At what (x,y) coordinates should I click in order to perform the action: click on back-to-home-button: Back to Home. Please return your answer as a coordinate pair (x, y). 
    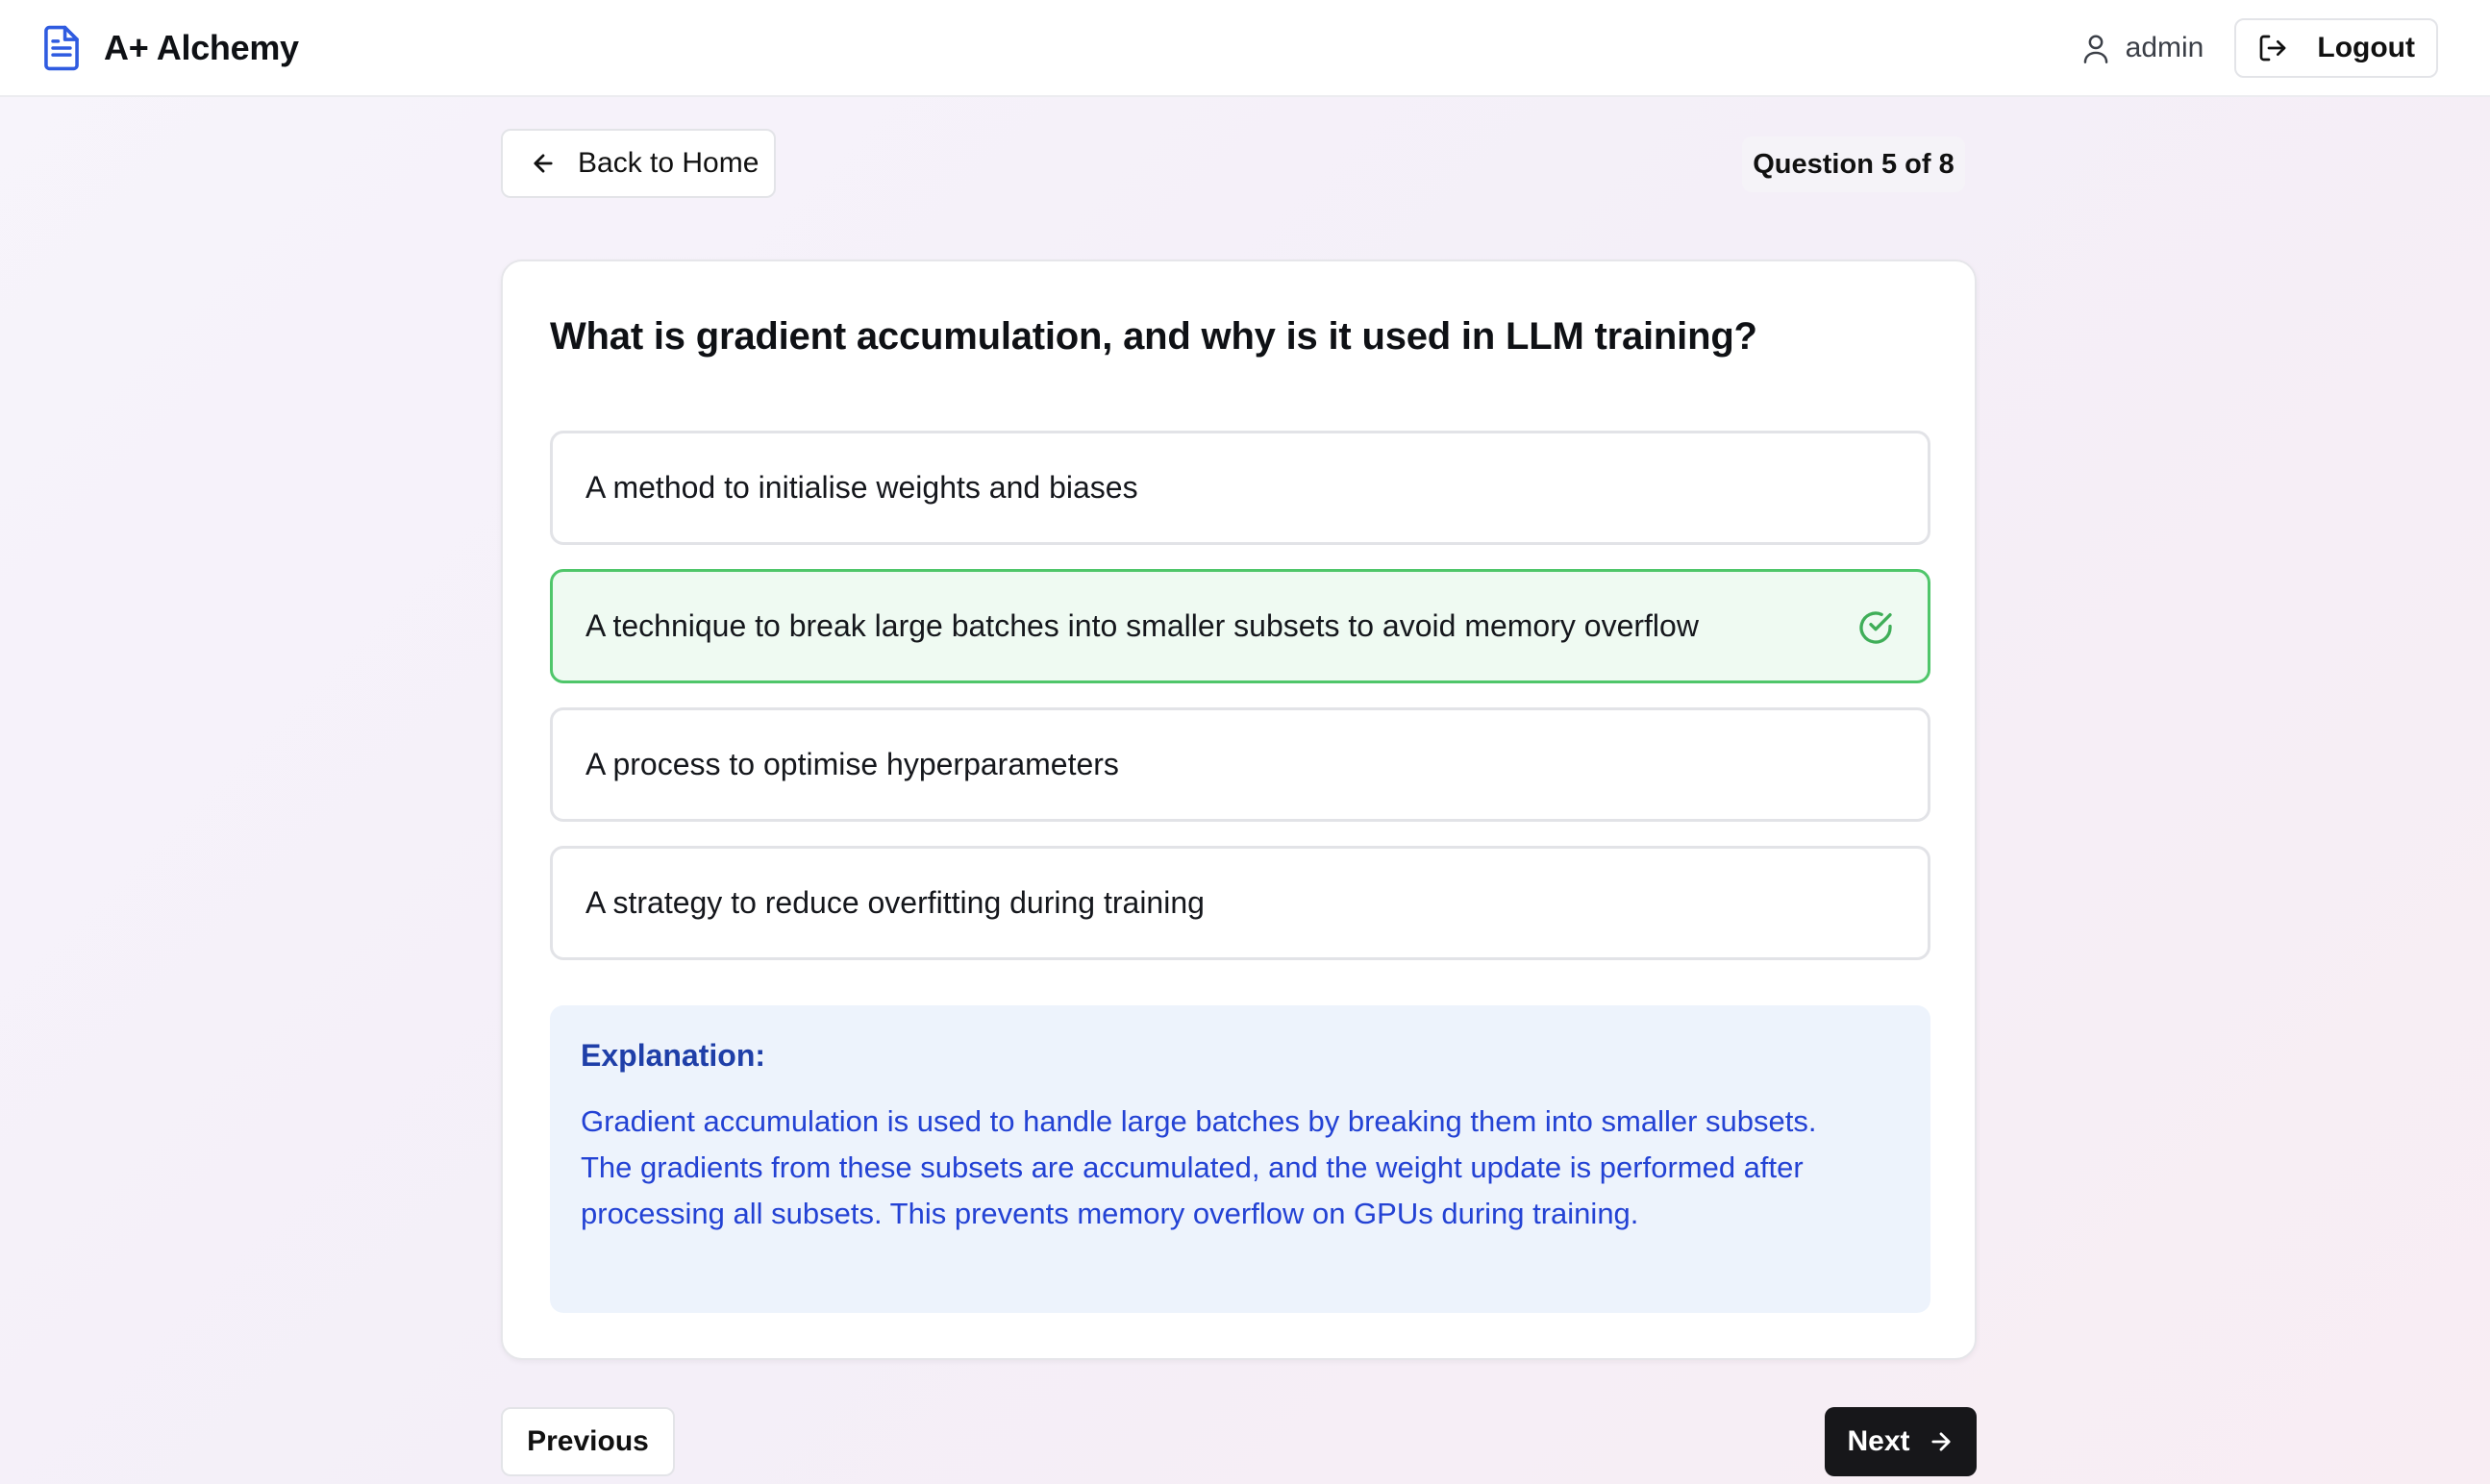
    Looking at the image, I should click on (638, 163).